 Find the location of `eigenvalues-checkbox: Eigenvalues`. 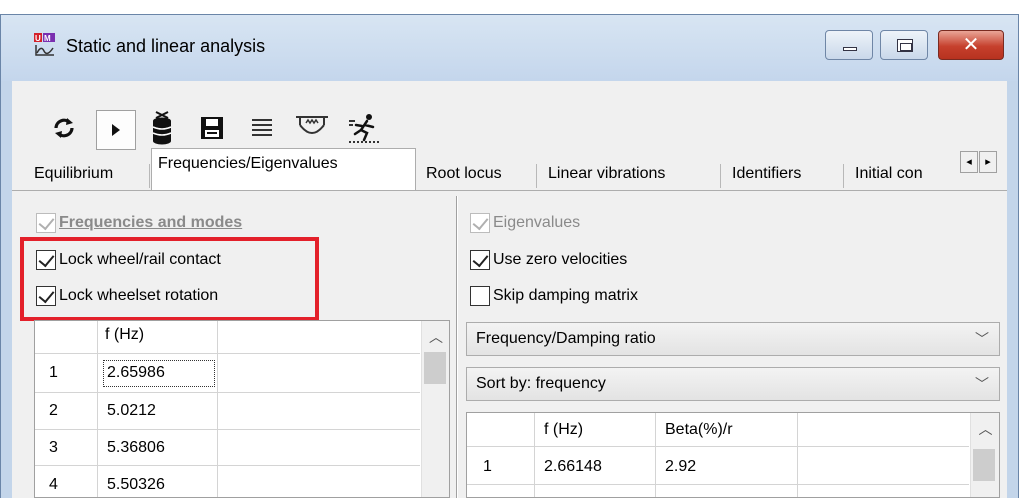

eigenvalues-checkbox: Eigenvalues is located at coordinates (525, 223).